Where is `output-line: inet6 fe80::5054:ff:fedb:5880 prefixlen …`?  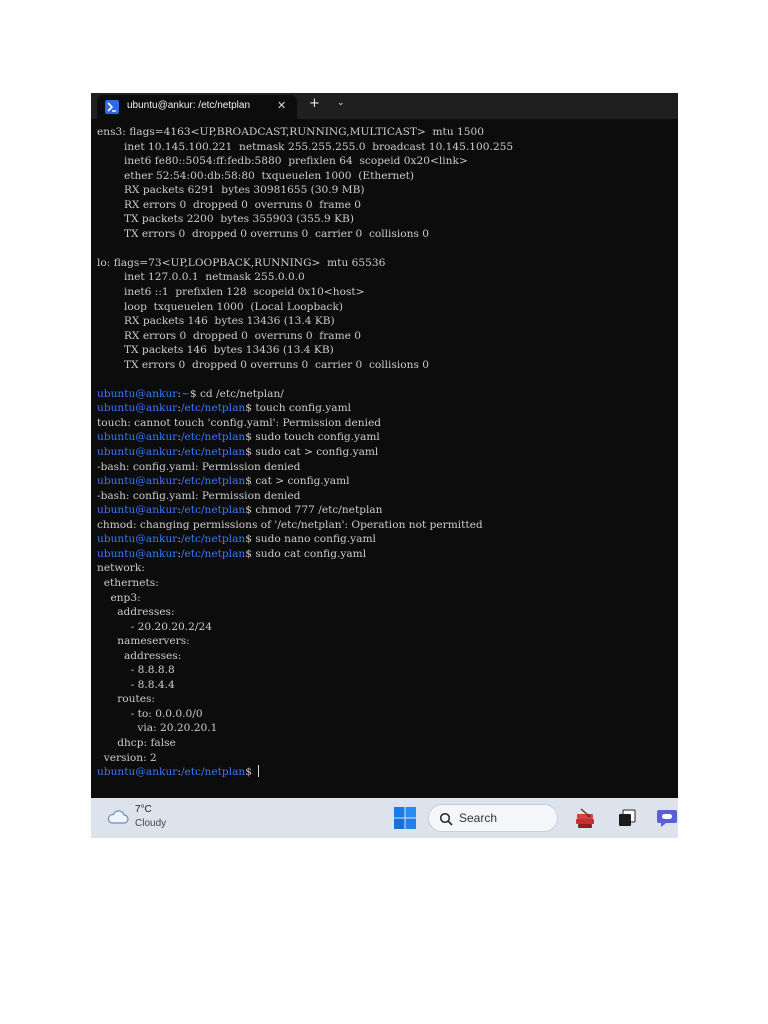 output-line: inet6 fe80::5054:ff:fedb:5880 prefixlen … is located at coordinates (282, 161).